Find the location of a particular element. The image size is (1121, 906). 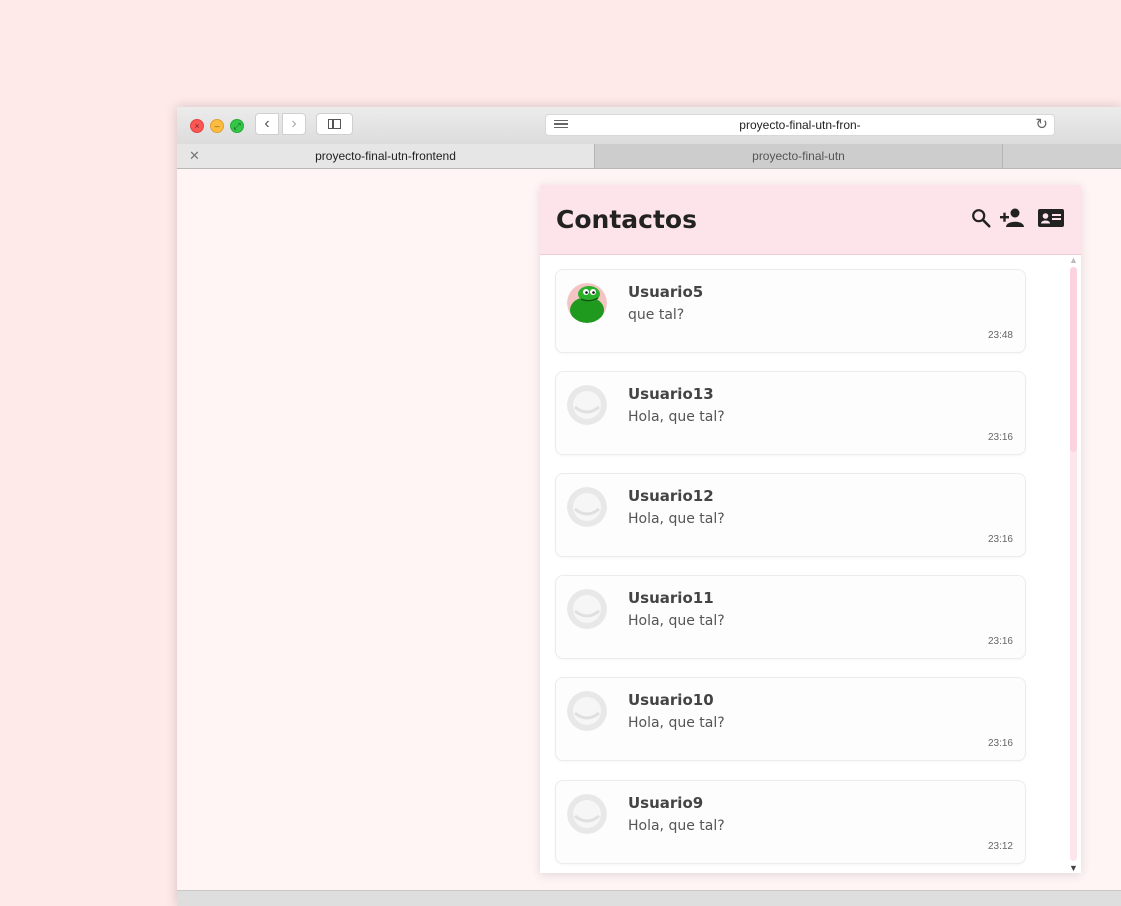

forward-button: › is located at coordinates (294, 124).